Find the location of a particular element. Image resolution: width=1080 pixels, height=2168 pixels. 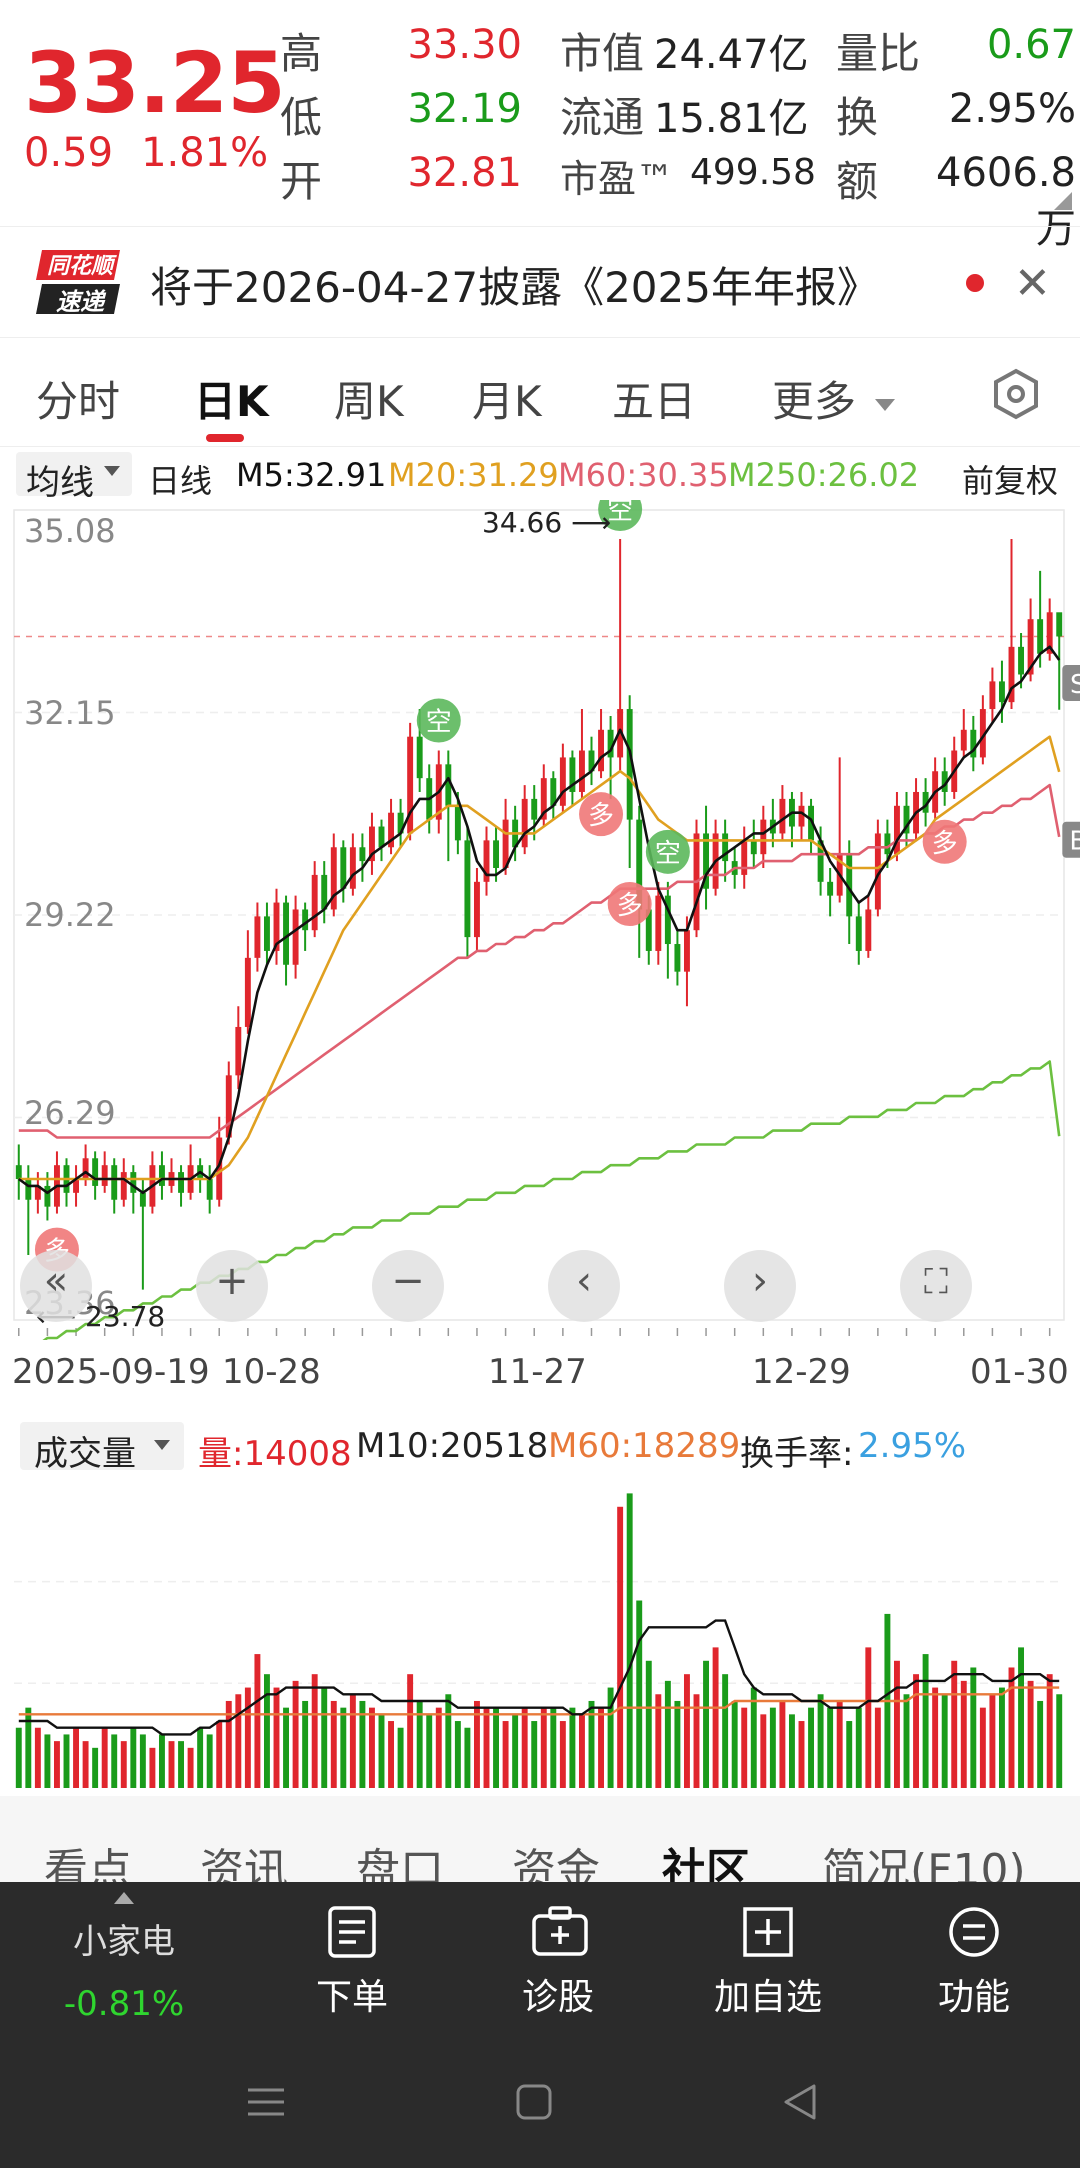

sector-name: 小家电 is located at coordinates (124, 1938).